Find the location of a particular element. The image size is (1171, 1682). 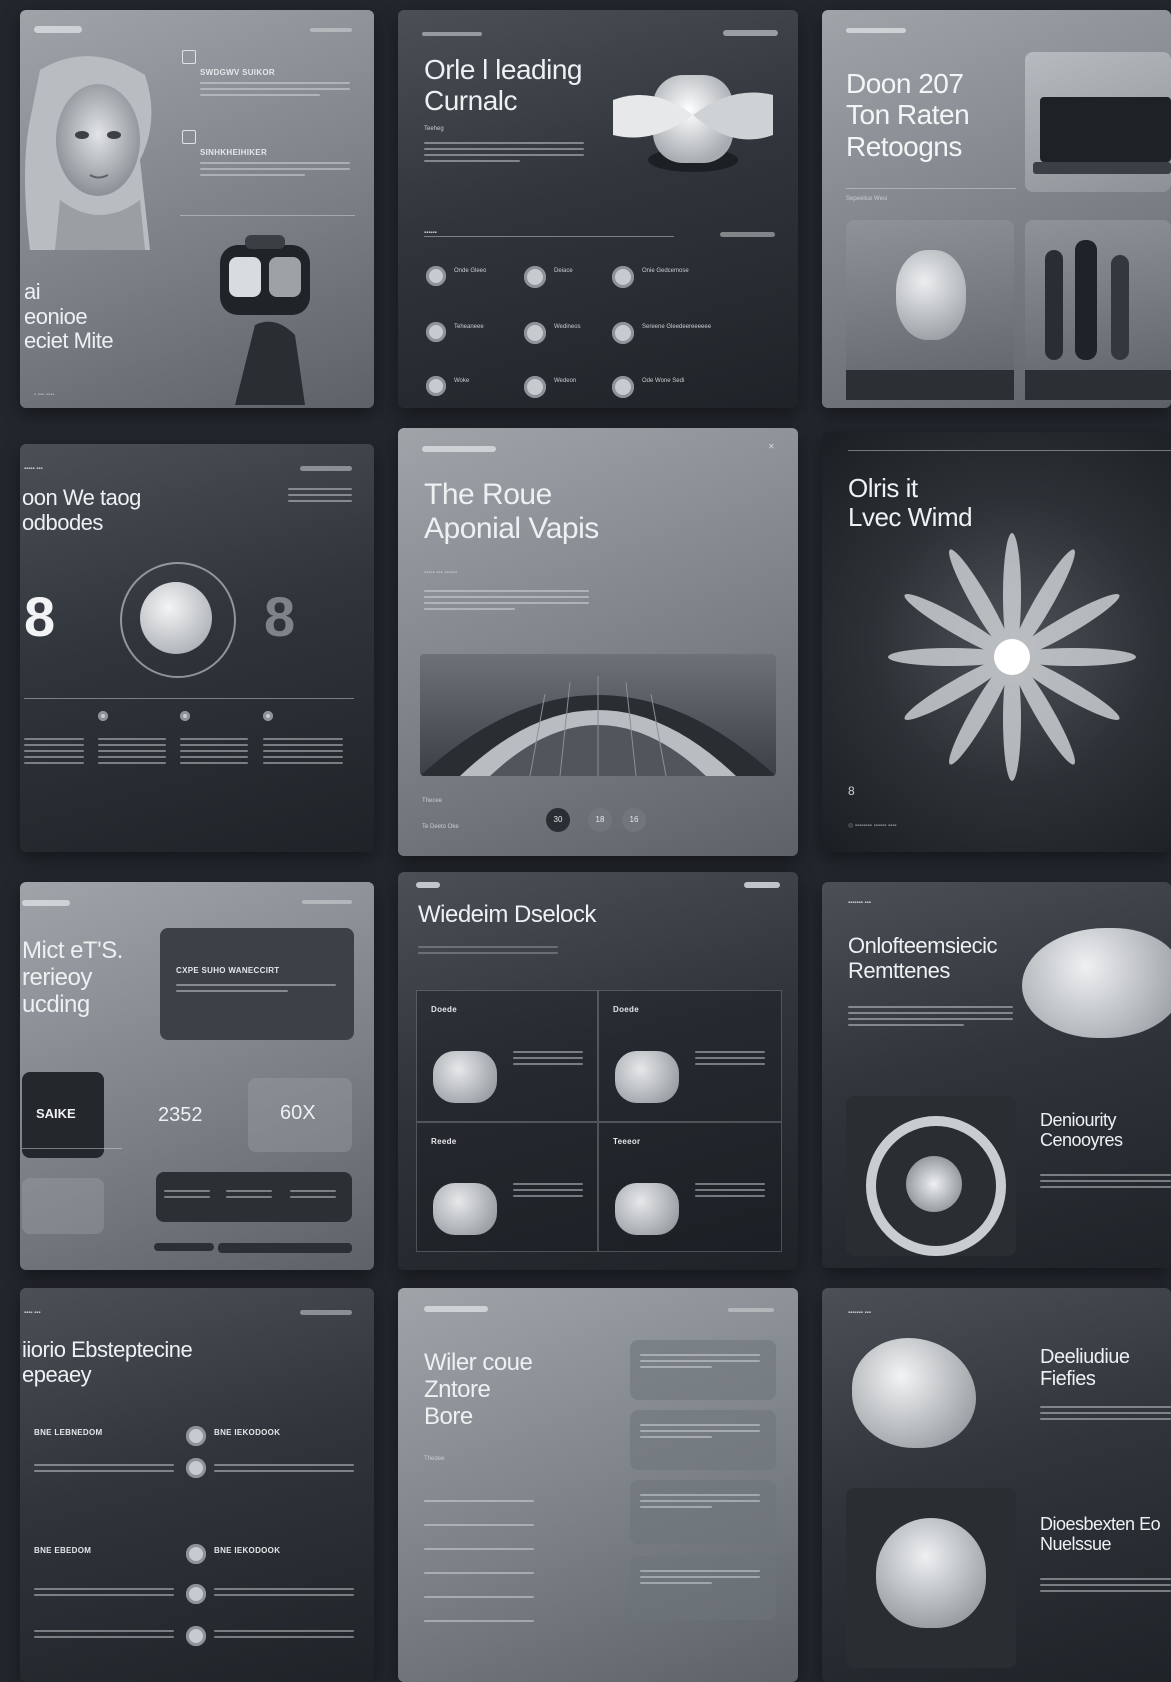

laptop-image is located at coordinates (1098, 122).